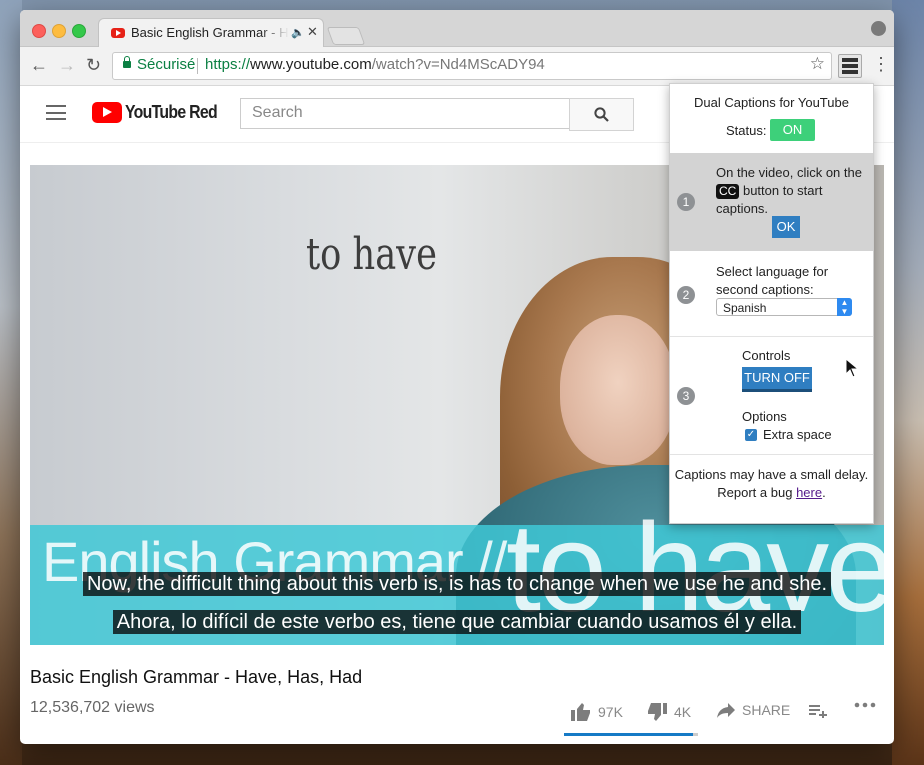  What do you see at coordinates (764, 416) in the screenshot?
I see `options-label: Options` at bounding box center [764, 416].